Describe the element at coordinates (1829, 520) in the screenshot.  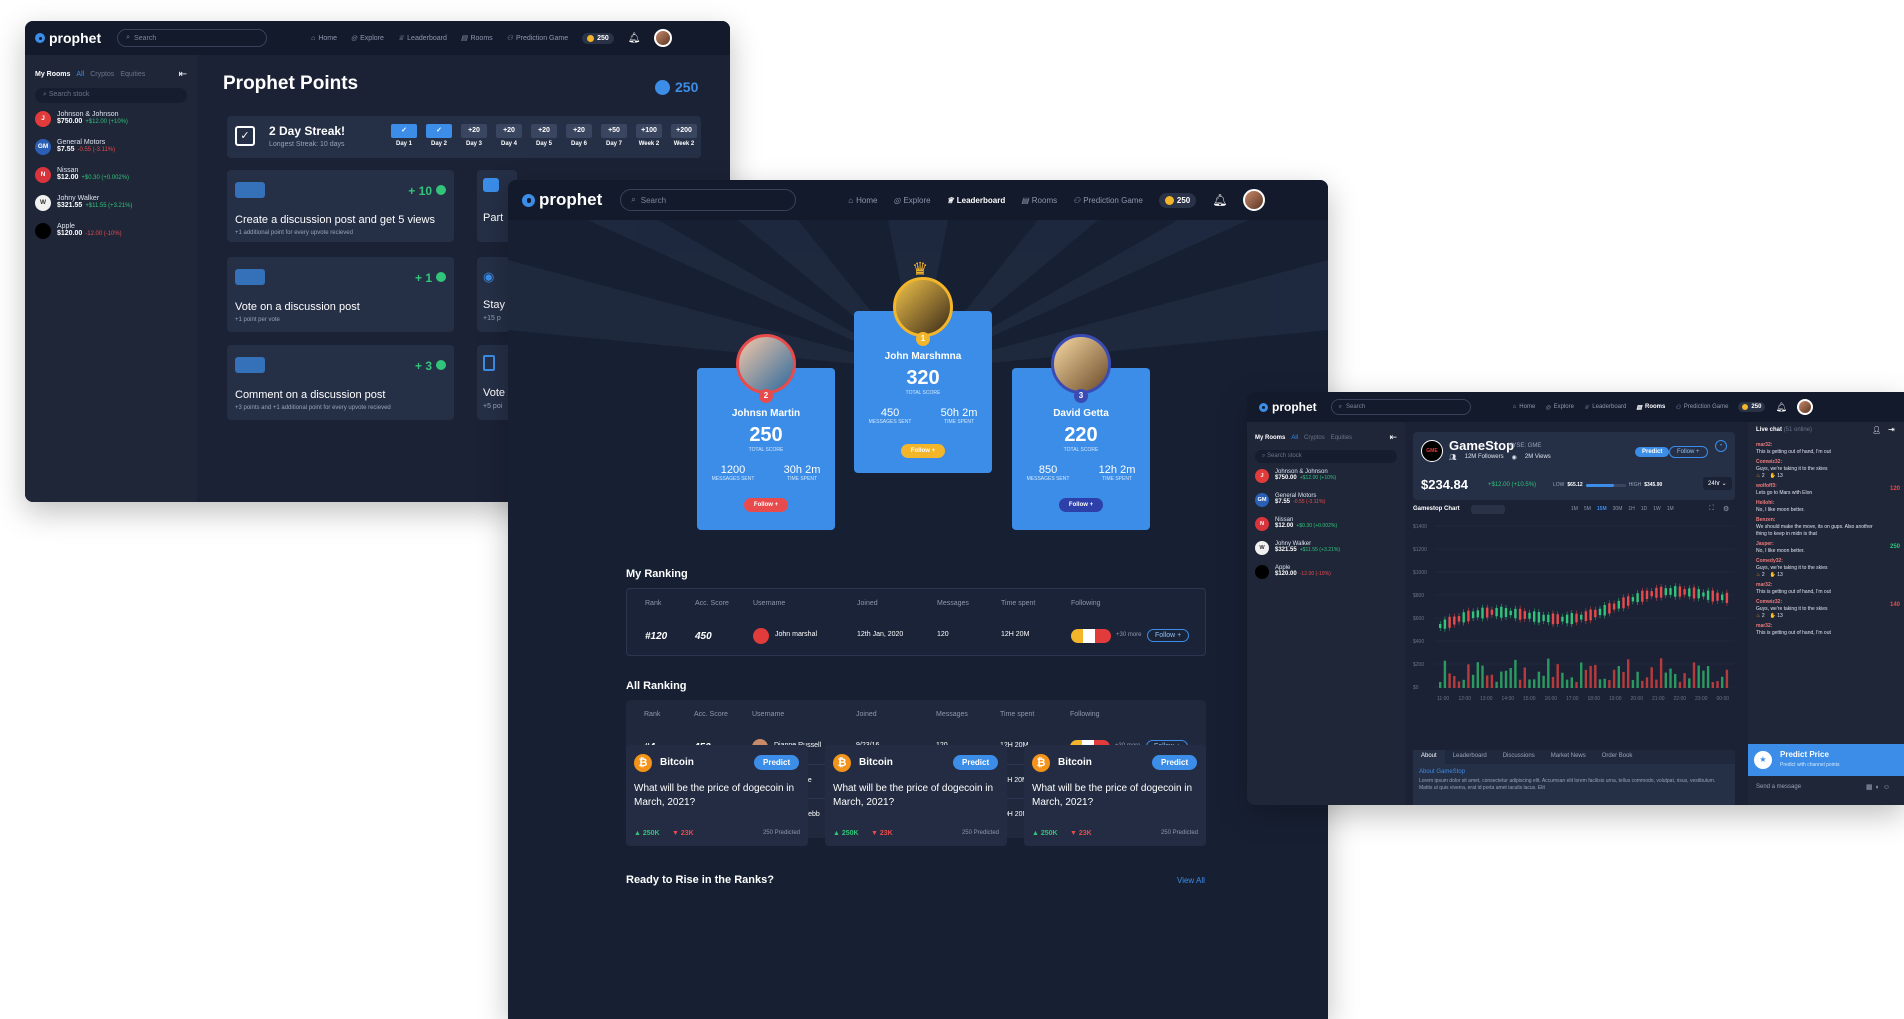
I see `chat-username: Benzen:` at that location.